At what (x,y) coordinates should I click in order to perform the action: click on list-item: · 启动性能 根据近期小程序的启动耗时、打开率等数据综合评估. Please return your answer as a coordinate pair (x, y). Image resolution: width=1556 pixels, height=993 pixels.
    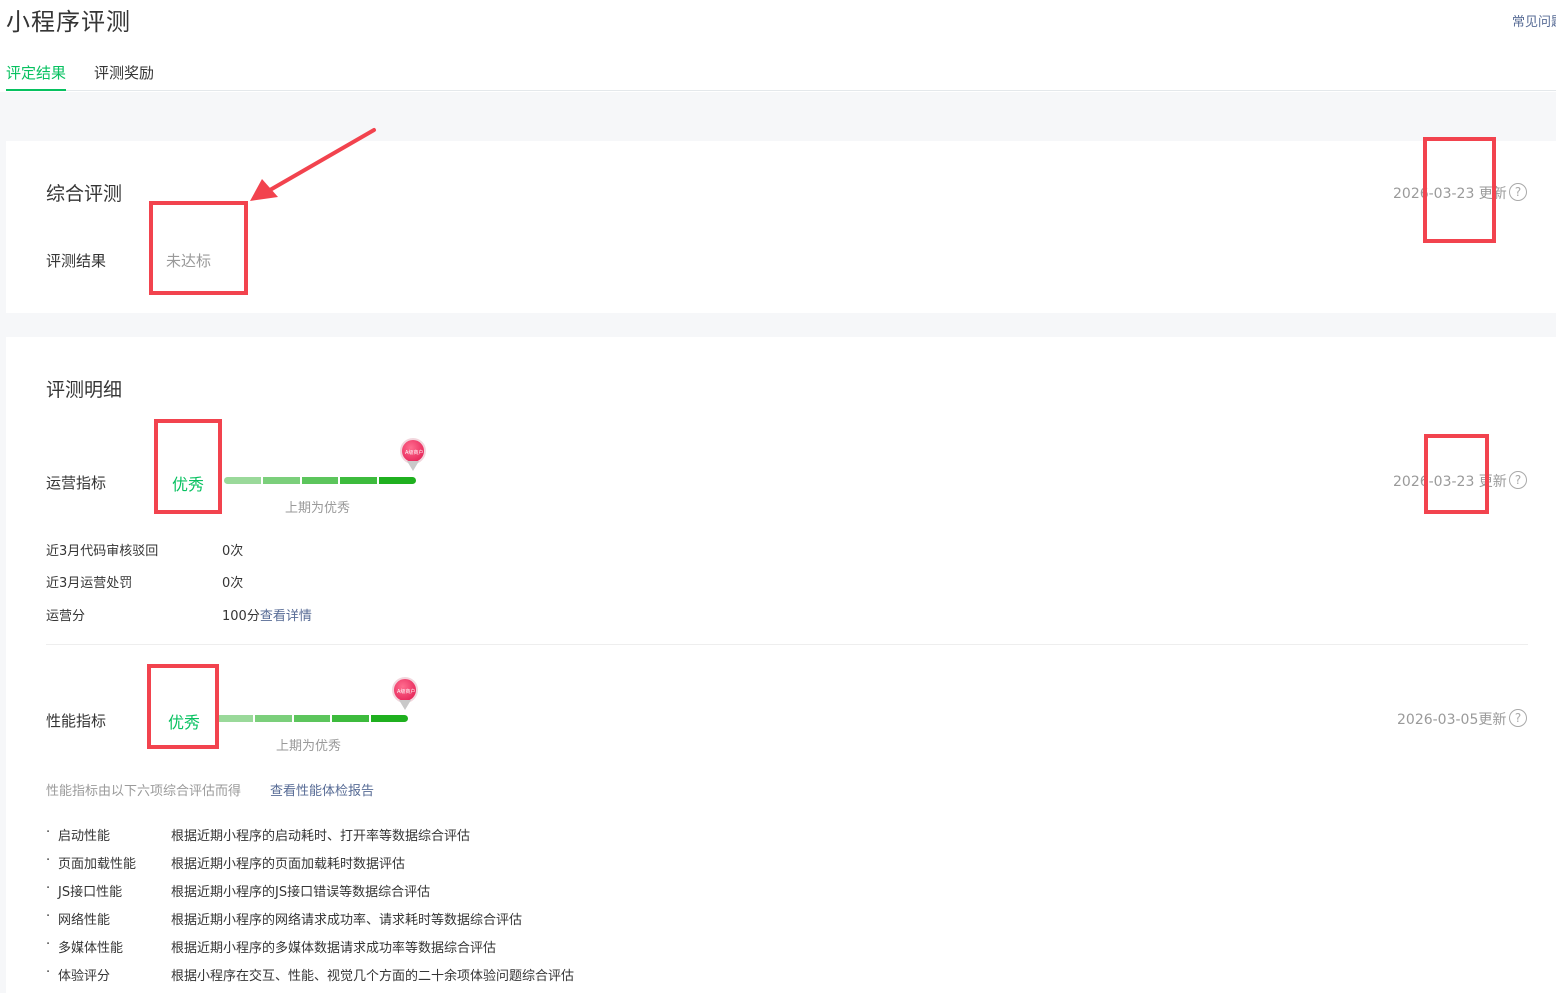
    Looking at the image, I should click on (258, 834).